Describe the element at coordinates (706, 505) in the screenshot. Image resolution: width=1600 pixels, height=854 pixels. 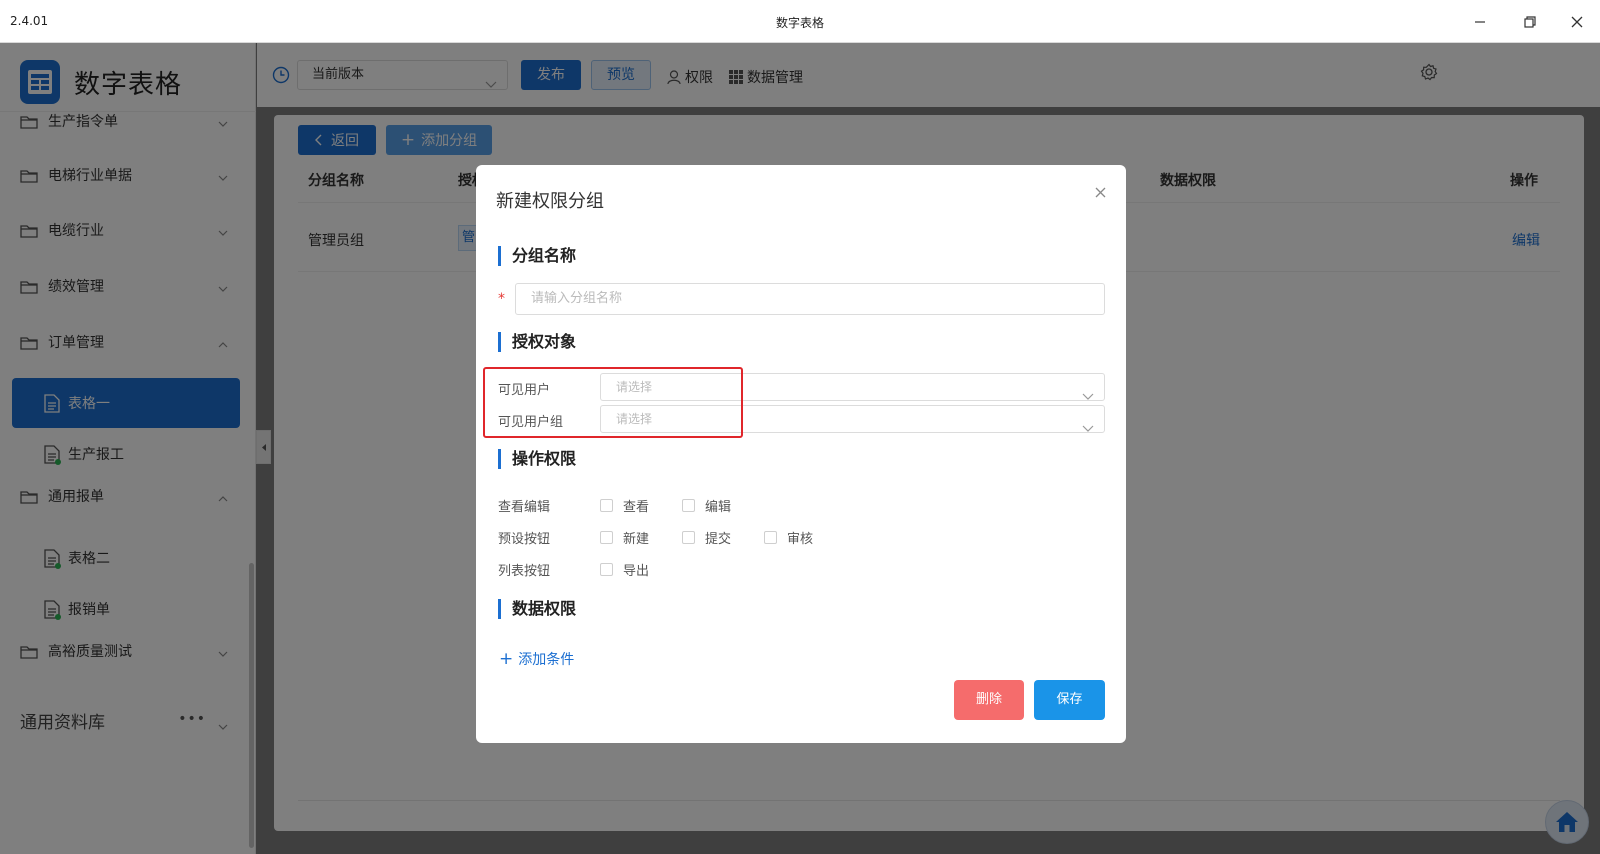
I see `checkbox-edit: 编辑` at that location.